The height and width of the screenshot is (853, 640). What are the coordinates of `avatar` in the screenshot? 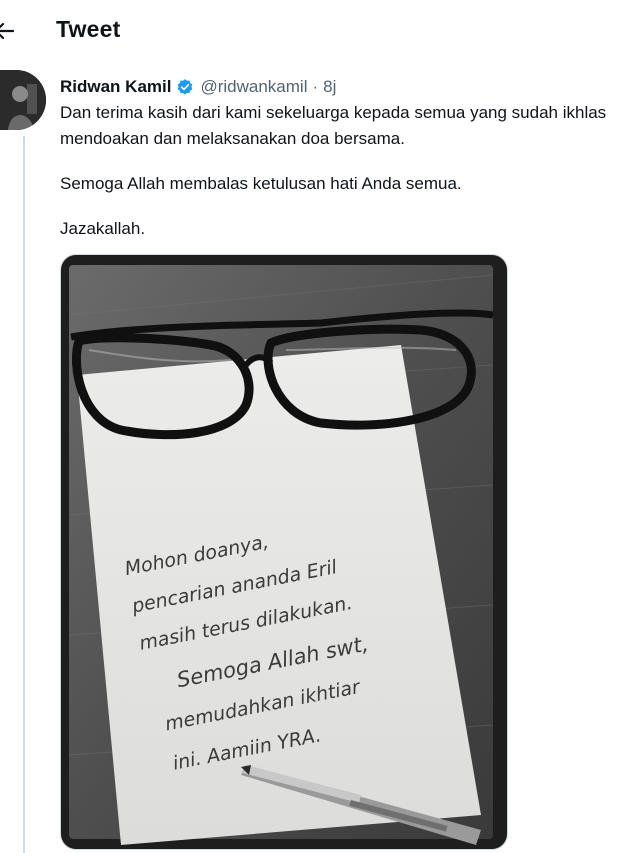 It's located at (23, 100).